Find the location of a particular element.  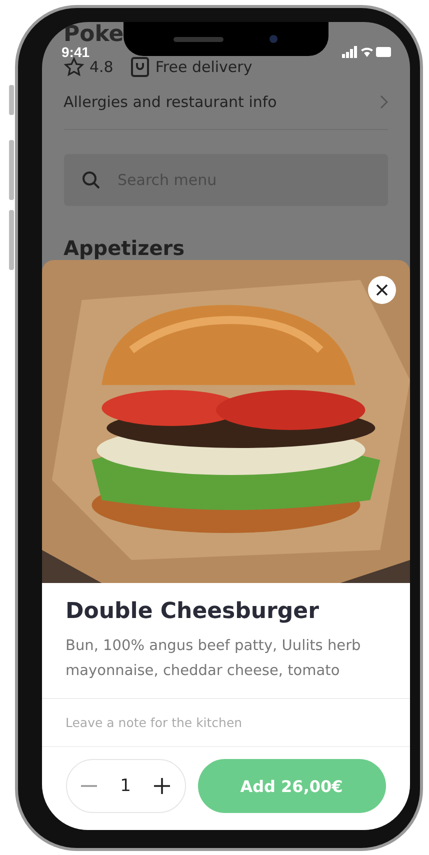

bag-icon is located at coordinates (140, 67).